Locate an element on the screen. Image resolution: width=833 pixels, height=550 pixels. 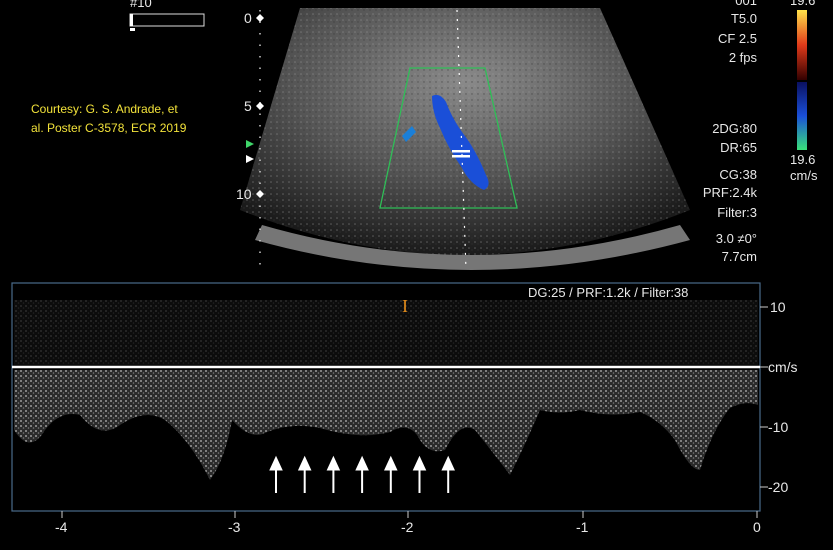
color-bar-cool is located at coordinates (802, 116).